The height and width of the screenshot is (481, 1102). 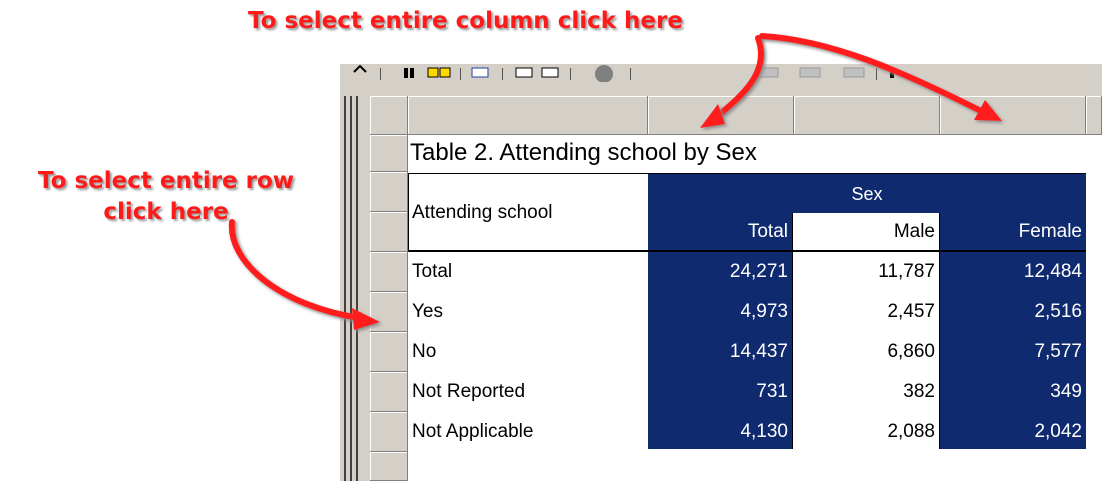 I want to click on arrow-to-row-header, so click(x=295, y=270).